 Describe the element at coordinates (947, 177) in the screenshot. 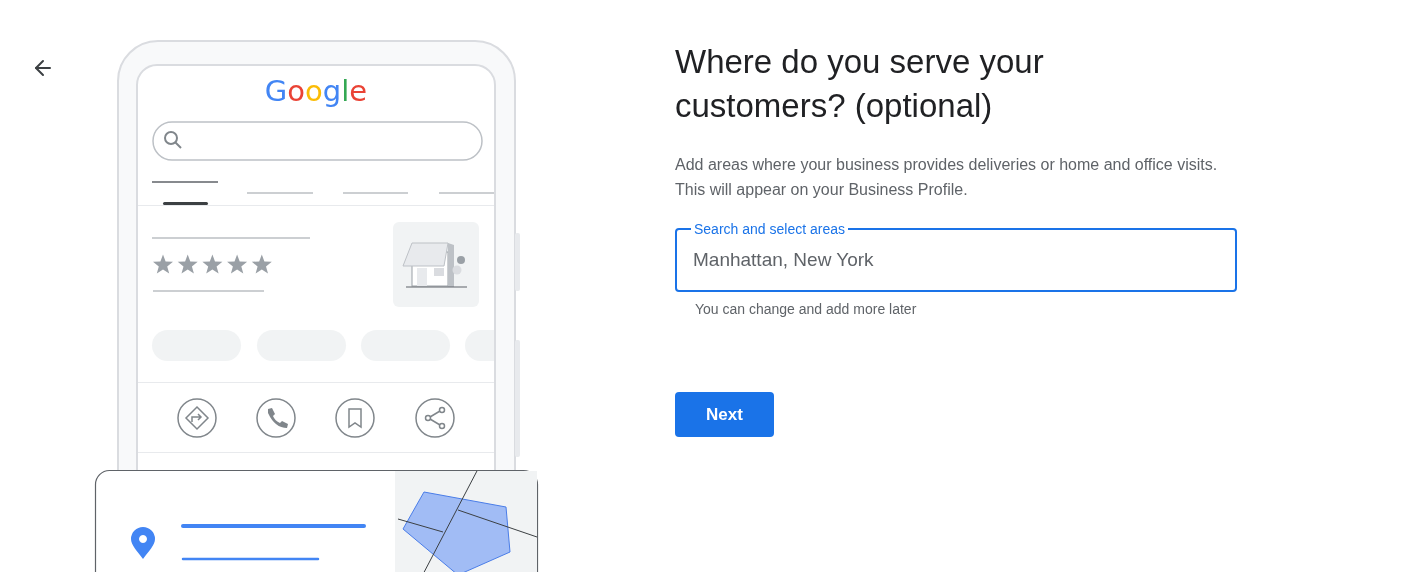

I see `description: Add areas where your business provides deliveries or home and office visits. This will appear on your Business Profile.` at that location.